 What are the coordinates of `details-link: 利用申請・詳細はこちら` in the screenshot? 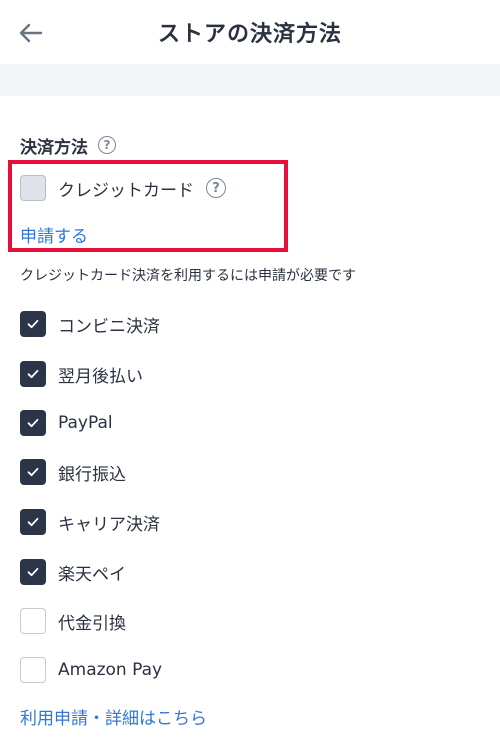 It's located at (113, 716).